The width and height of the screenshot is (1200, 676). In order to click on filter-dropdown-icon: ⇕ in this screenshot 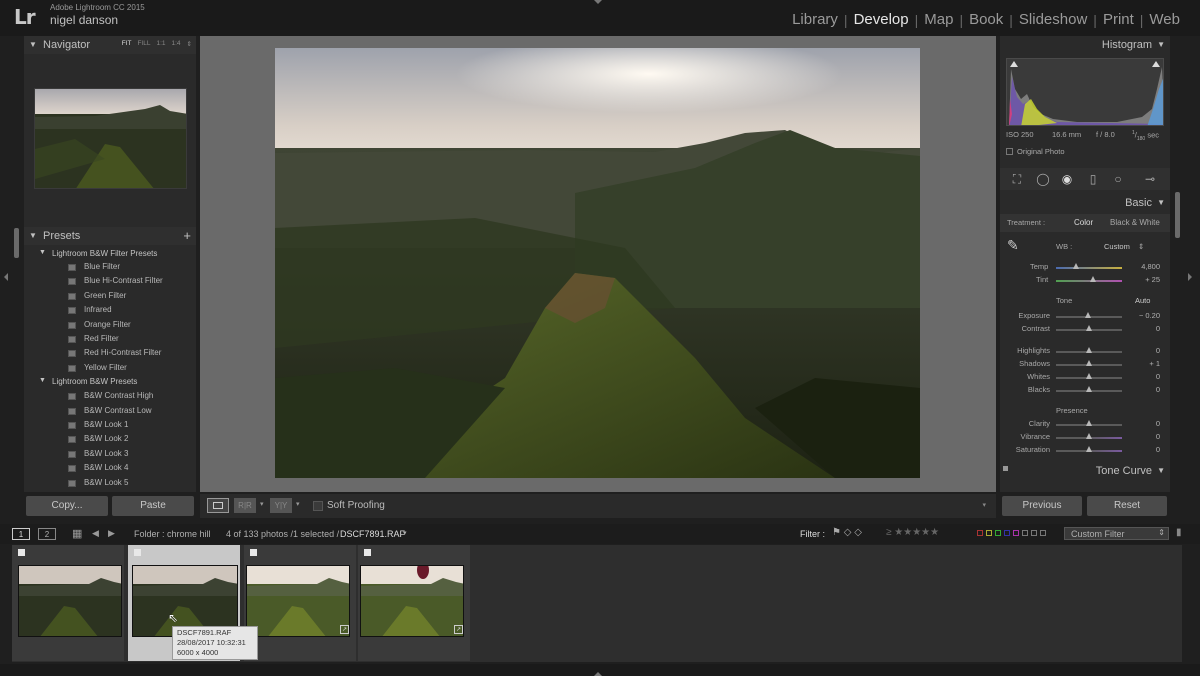, I will do `click(1161, 532)`.